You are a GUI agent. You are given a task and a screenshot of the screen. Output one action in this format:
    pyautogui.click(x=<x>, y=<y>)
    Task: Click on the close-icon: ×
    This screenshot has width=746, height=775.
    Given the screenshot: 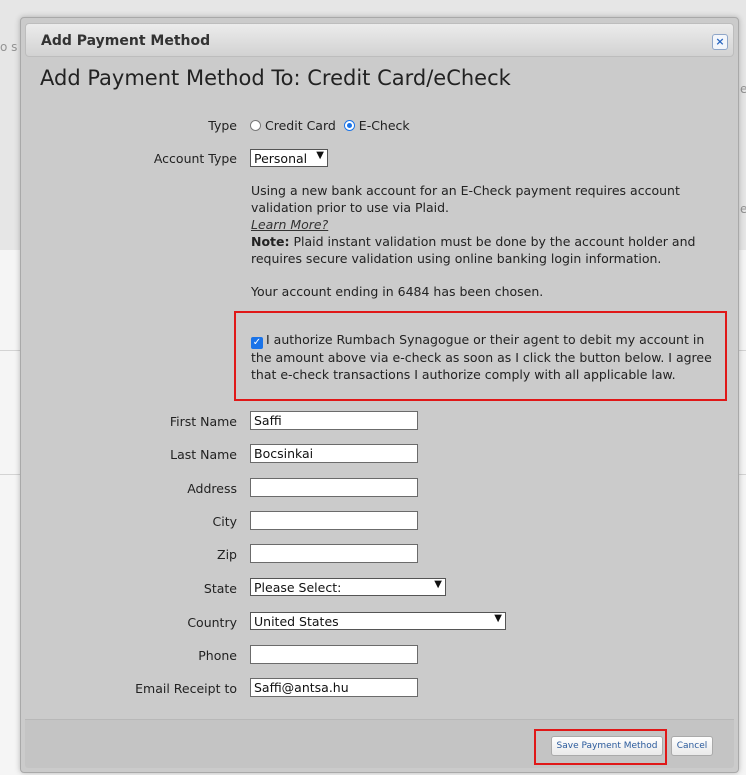 What is the action you would take?
    pyautogui.click(x=720, y=41)
    